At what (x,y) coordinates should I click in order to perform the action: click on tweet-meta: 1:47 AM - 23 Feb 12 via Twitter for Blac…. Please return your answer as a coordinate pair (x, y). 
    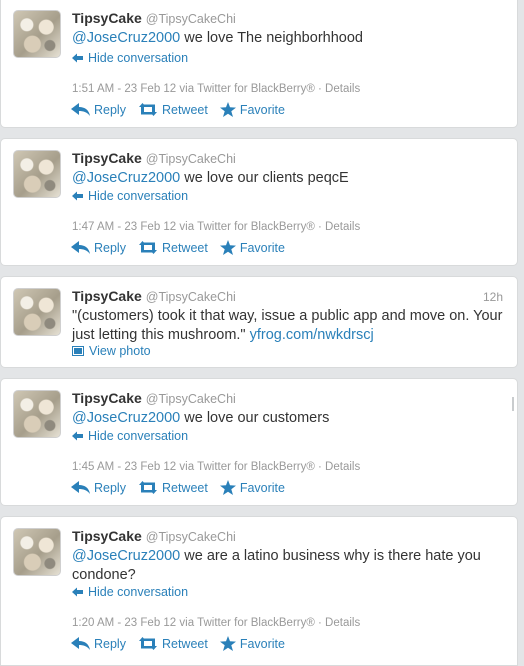
    Looking at the image, I should click on (216, 227).